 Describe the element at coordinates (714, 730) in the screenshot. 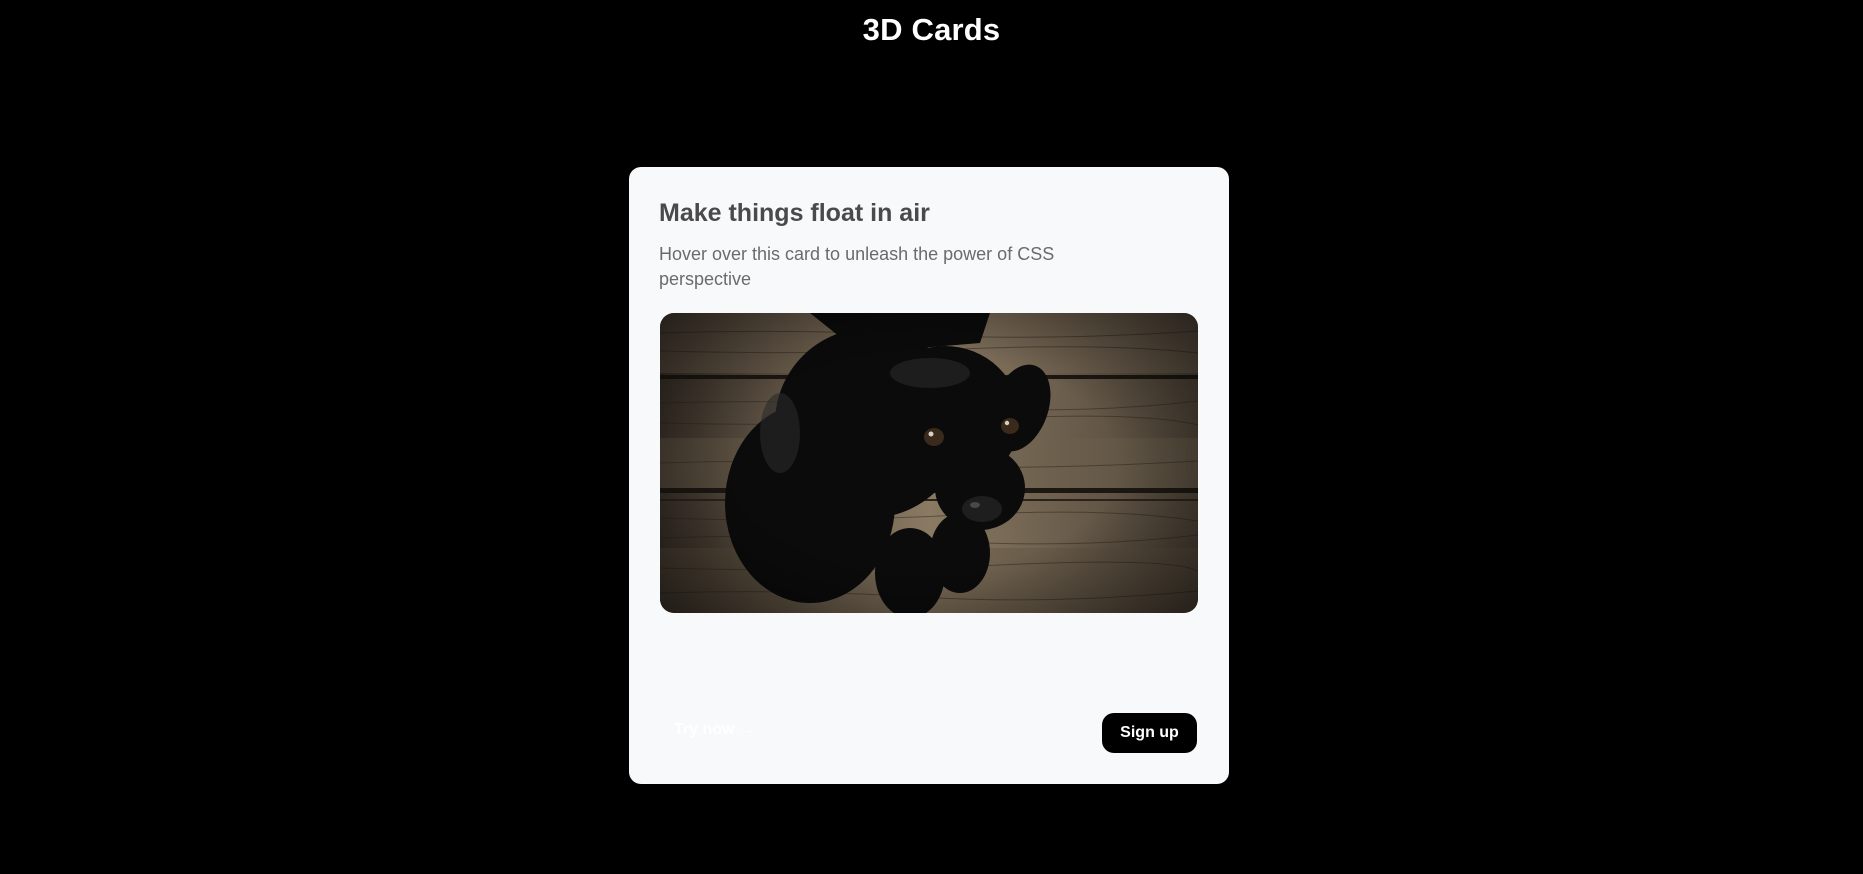

I see `try-now-link: Try now →` at that location.